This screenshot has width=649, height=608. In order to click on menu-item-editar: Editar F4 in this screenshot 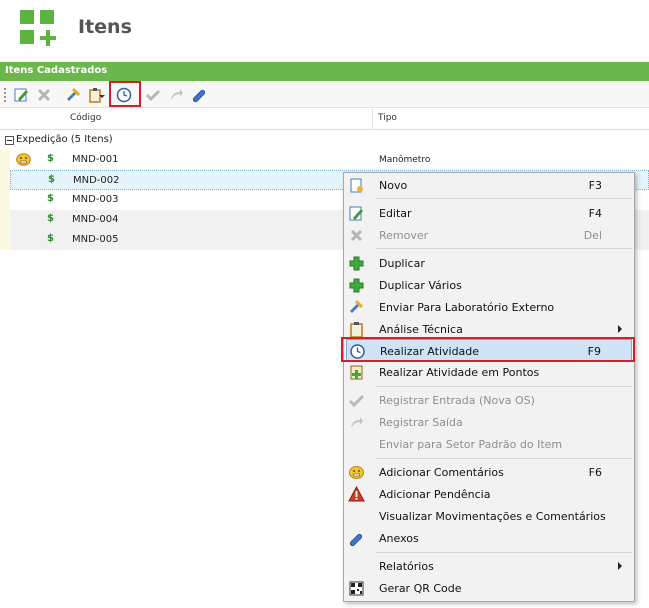, I will do `click(489, 213)`.